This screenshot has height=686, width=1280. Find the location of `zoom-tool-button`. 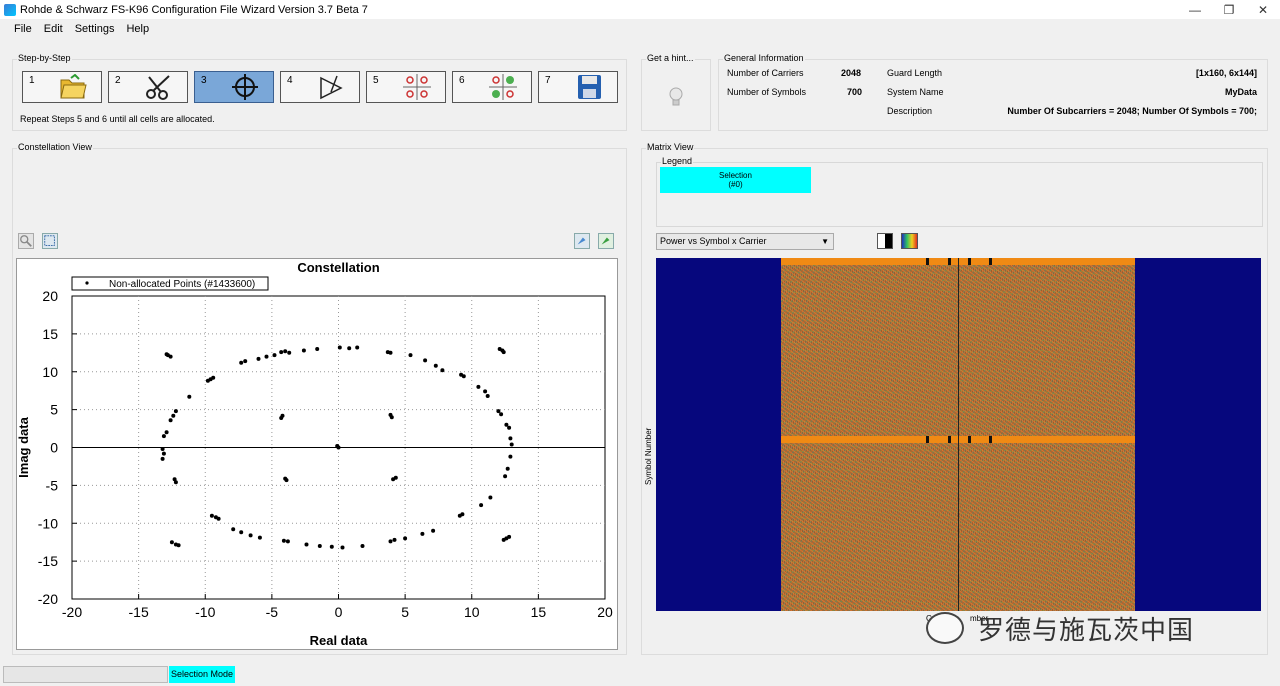

zoom-tool-button is located at coordinates (26, 241).